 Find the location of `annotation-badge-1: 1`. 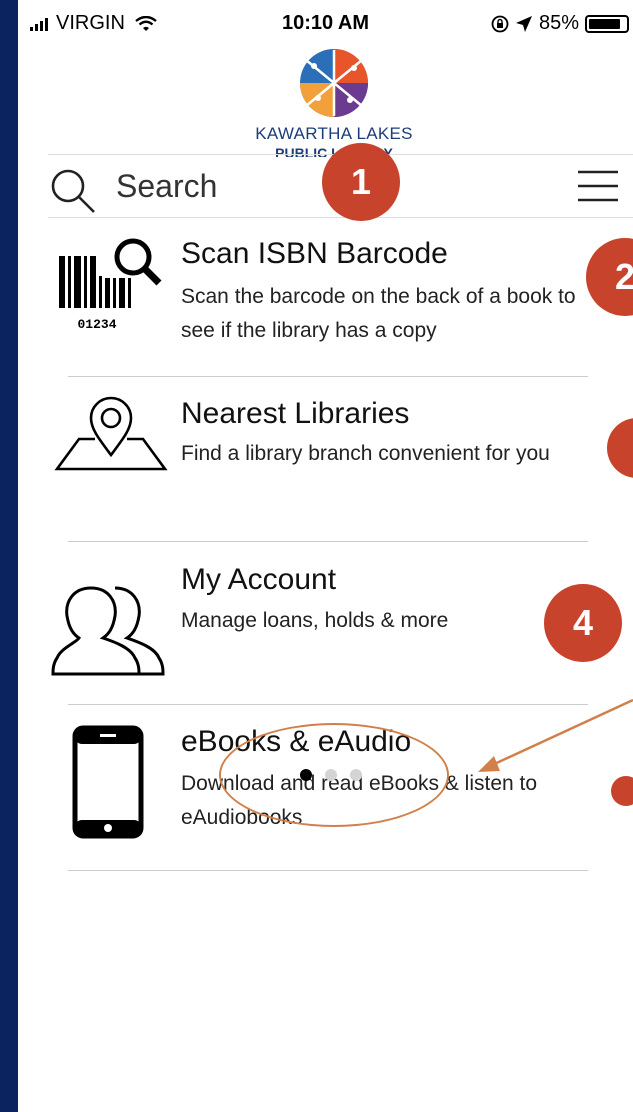

annotation-badge-1: 1 is located at coordinates (361, 182).